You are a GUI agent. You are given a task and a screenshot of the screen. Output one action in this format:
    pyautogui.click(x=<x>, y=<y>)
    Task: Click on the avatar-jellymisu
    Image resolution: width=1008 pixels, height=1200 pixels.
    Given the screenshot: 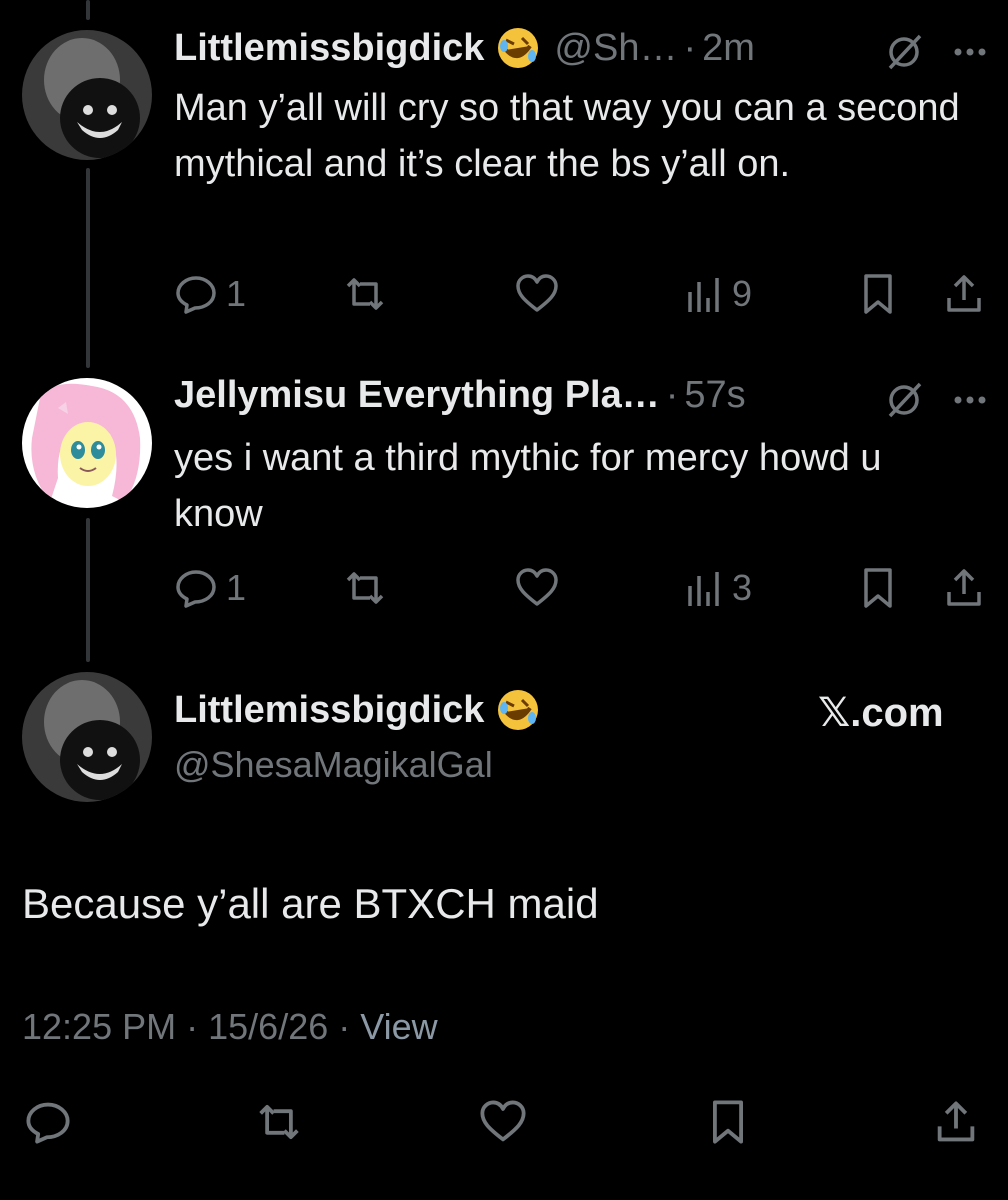 What is the action you would take?
    pyautogui.click(x=87, y=443)
    